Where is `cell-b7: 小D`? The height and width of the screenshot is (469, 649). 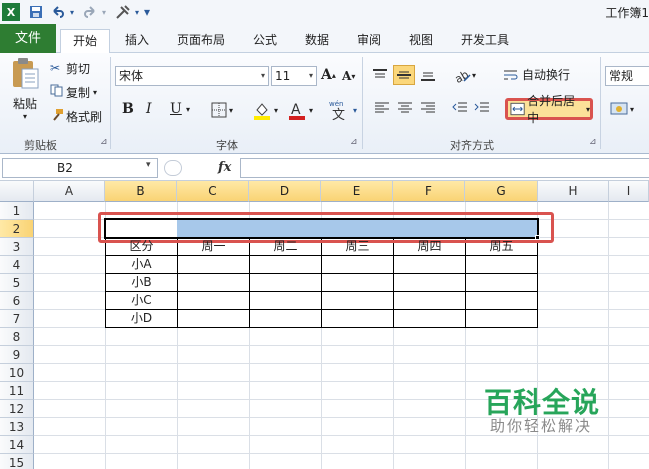 cell-b7: 小D is located at coordinates (141, 318).